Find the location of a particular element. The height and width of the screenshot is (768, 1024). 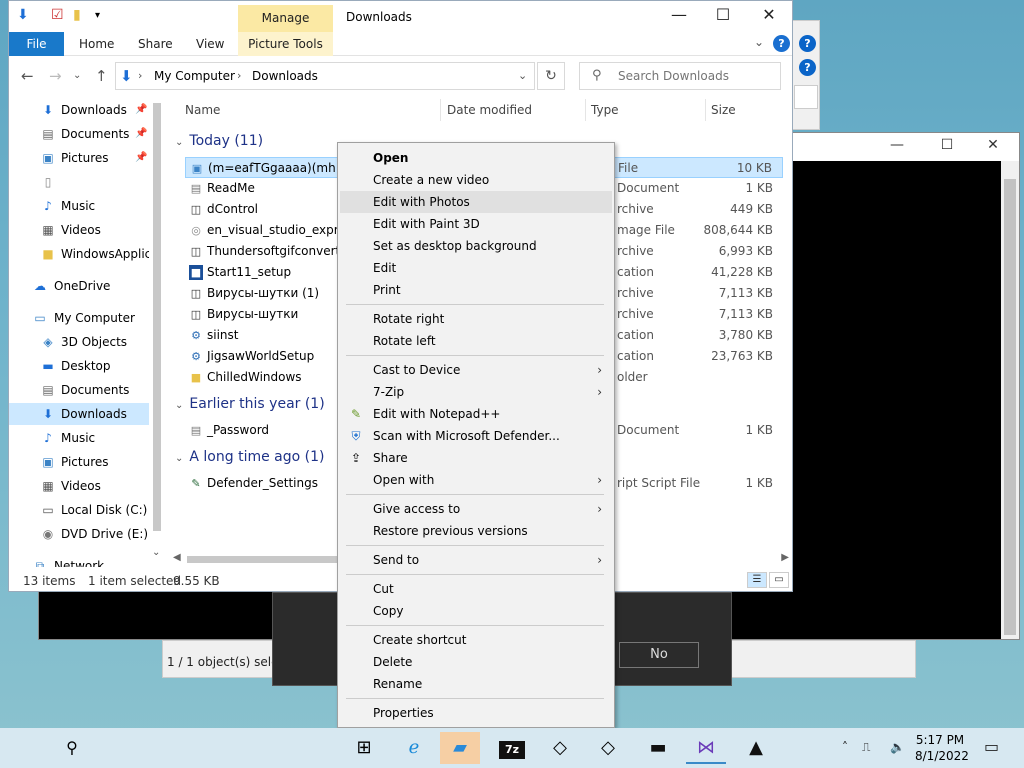

sidebar-item-blank: ▯ is located at coordinates (79, 182).